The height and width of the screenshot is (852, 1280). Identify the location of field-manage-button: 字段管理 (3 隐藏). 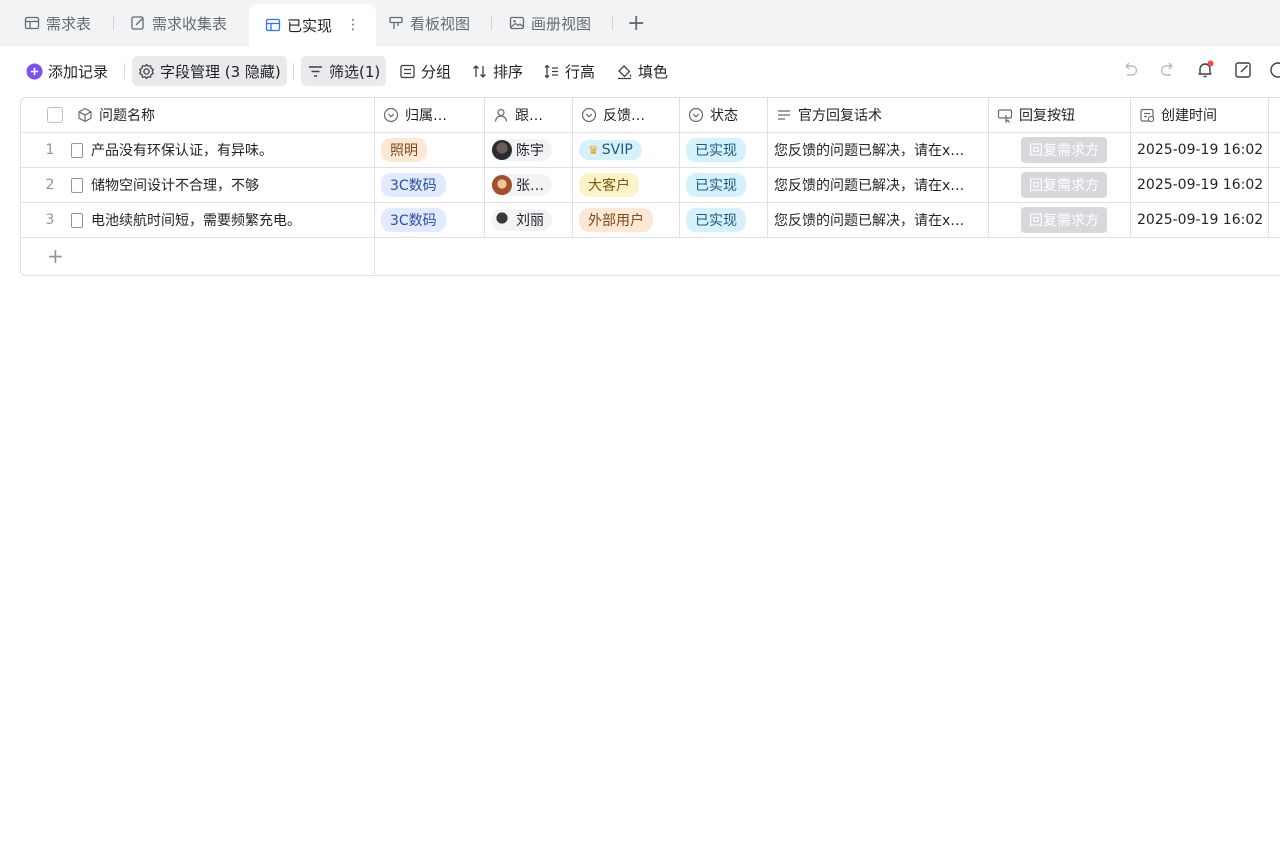
(209, 71).